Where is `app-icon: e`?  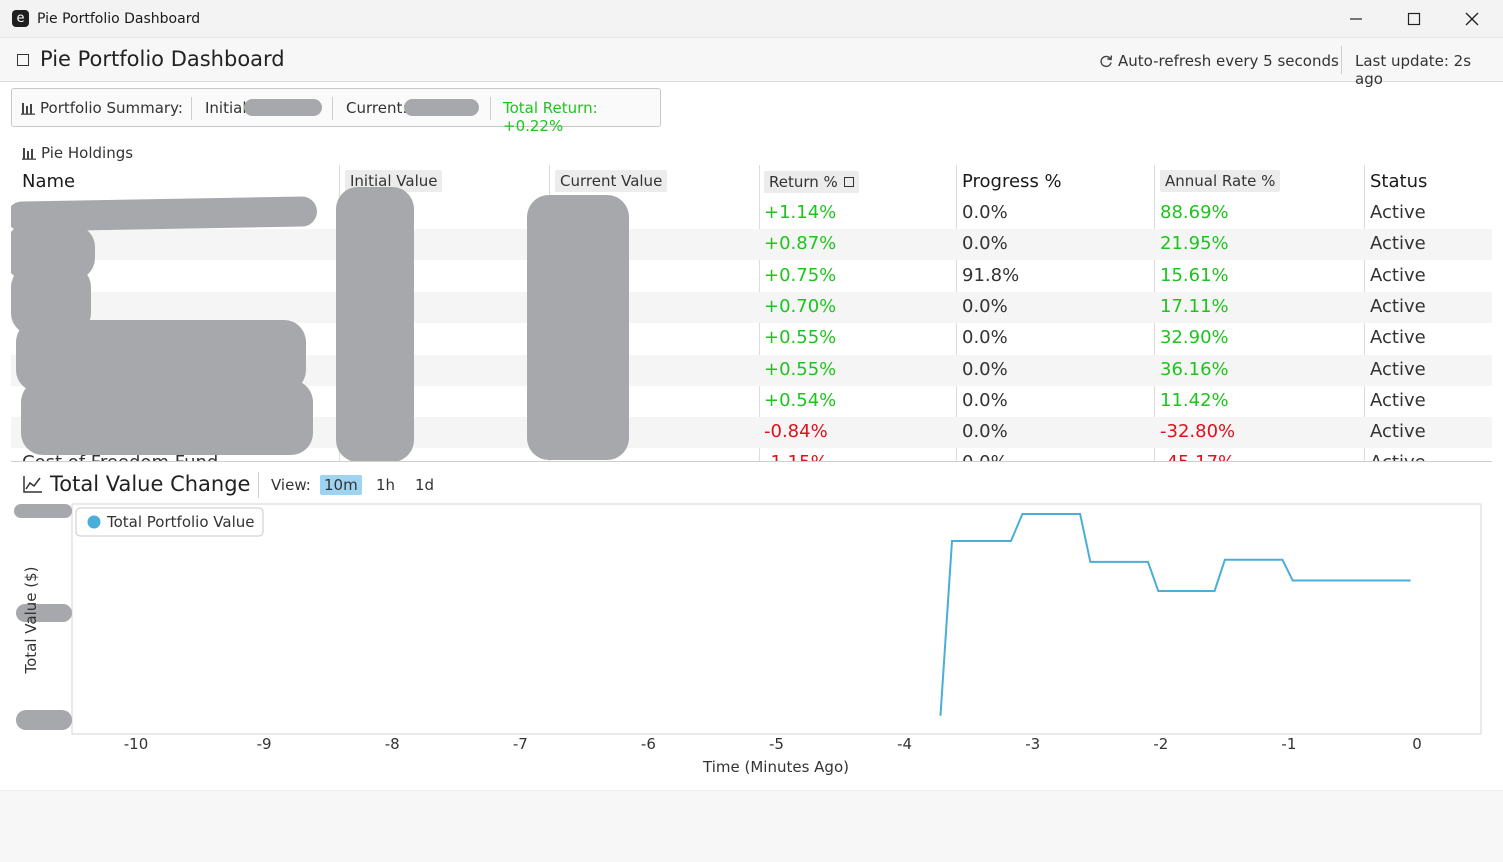 app-icon: e is located at coordinates (20, 18).